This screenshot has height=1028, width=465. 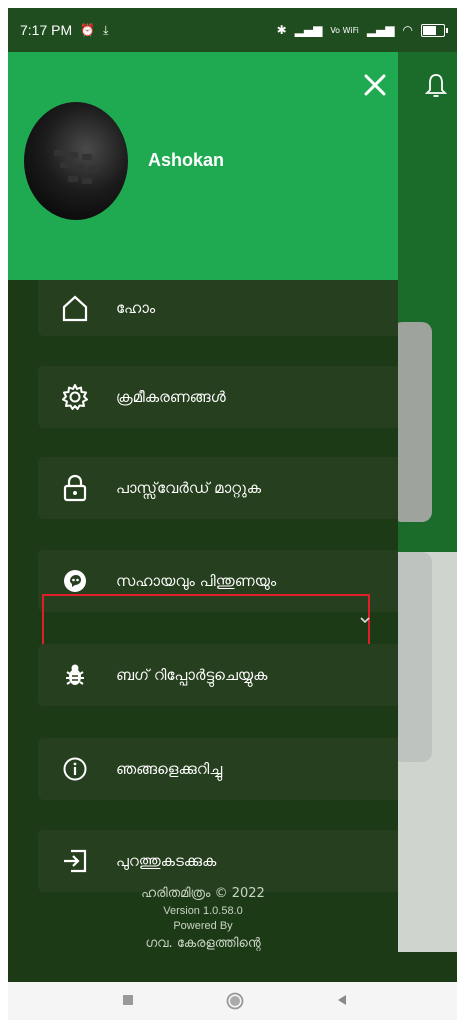 I want to click on menu-item-about-us: ഞങ്ങളെക്കുറിച്ചു, so click(x=218, y=769).